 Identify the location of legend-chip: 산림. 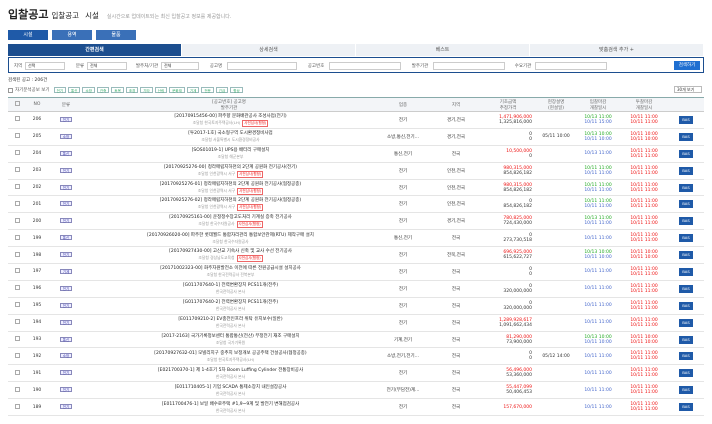
(161, 90).